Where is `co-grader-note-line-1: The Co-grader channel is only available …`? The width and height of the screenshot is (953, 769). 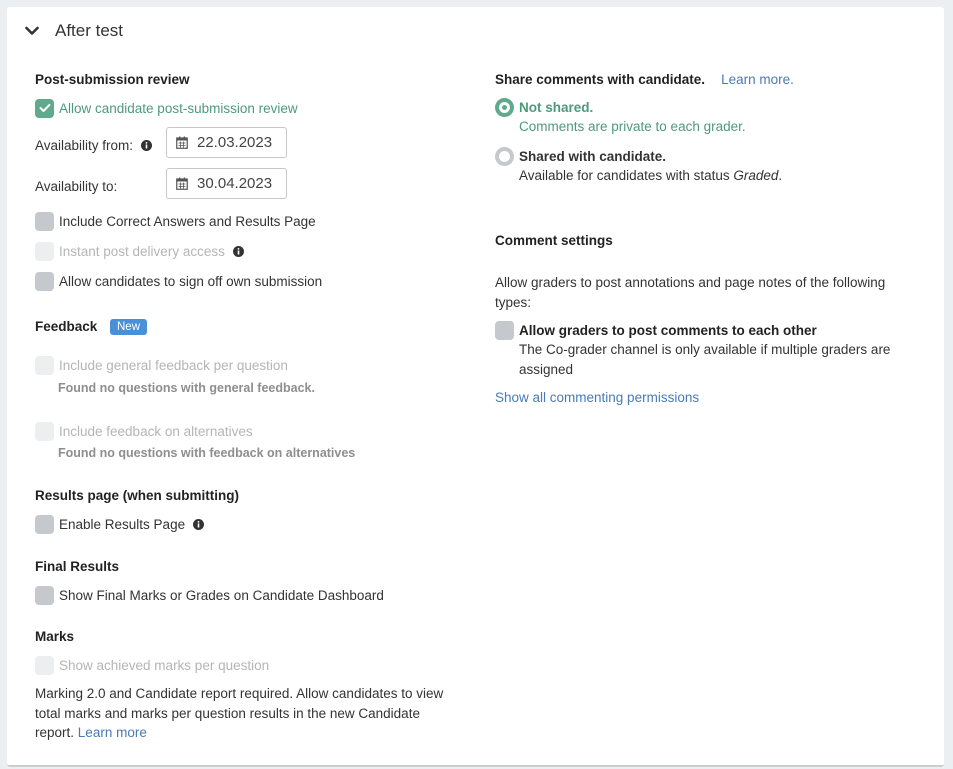
co-grader-note-line-1: The Co-grader channel is only available … is located at coordinates (705, 349).